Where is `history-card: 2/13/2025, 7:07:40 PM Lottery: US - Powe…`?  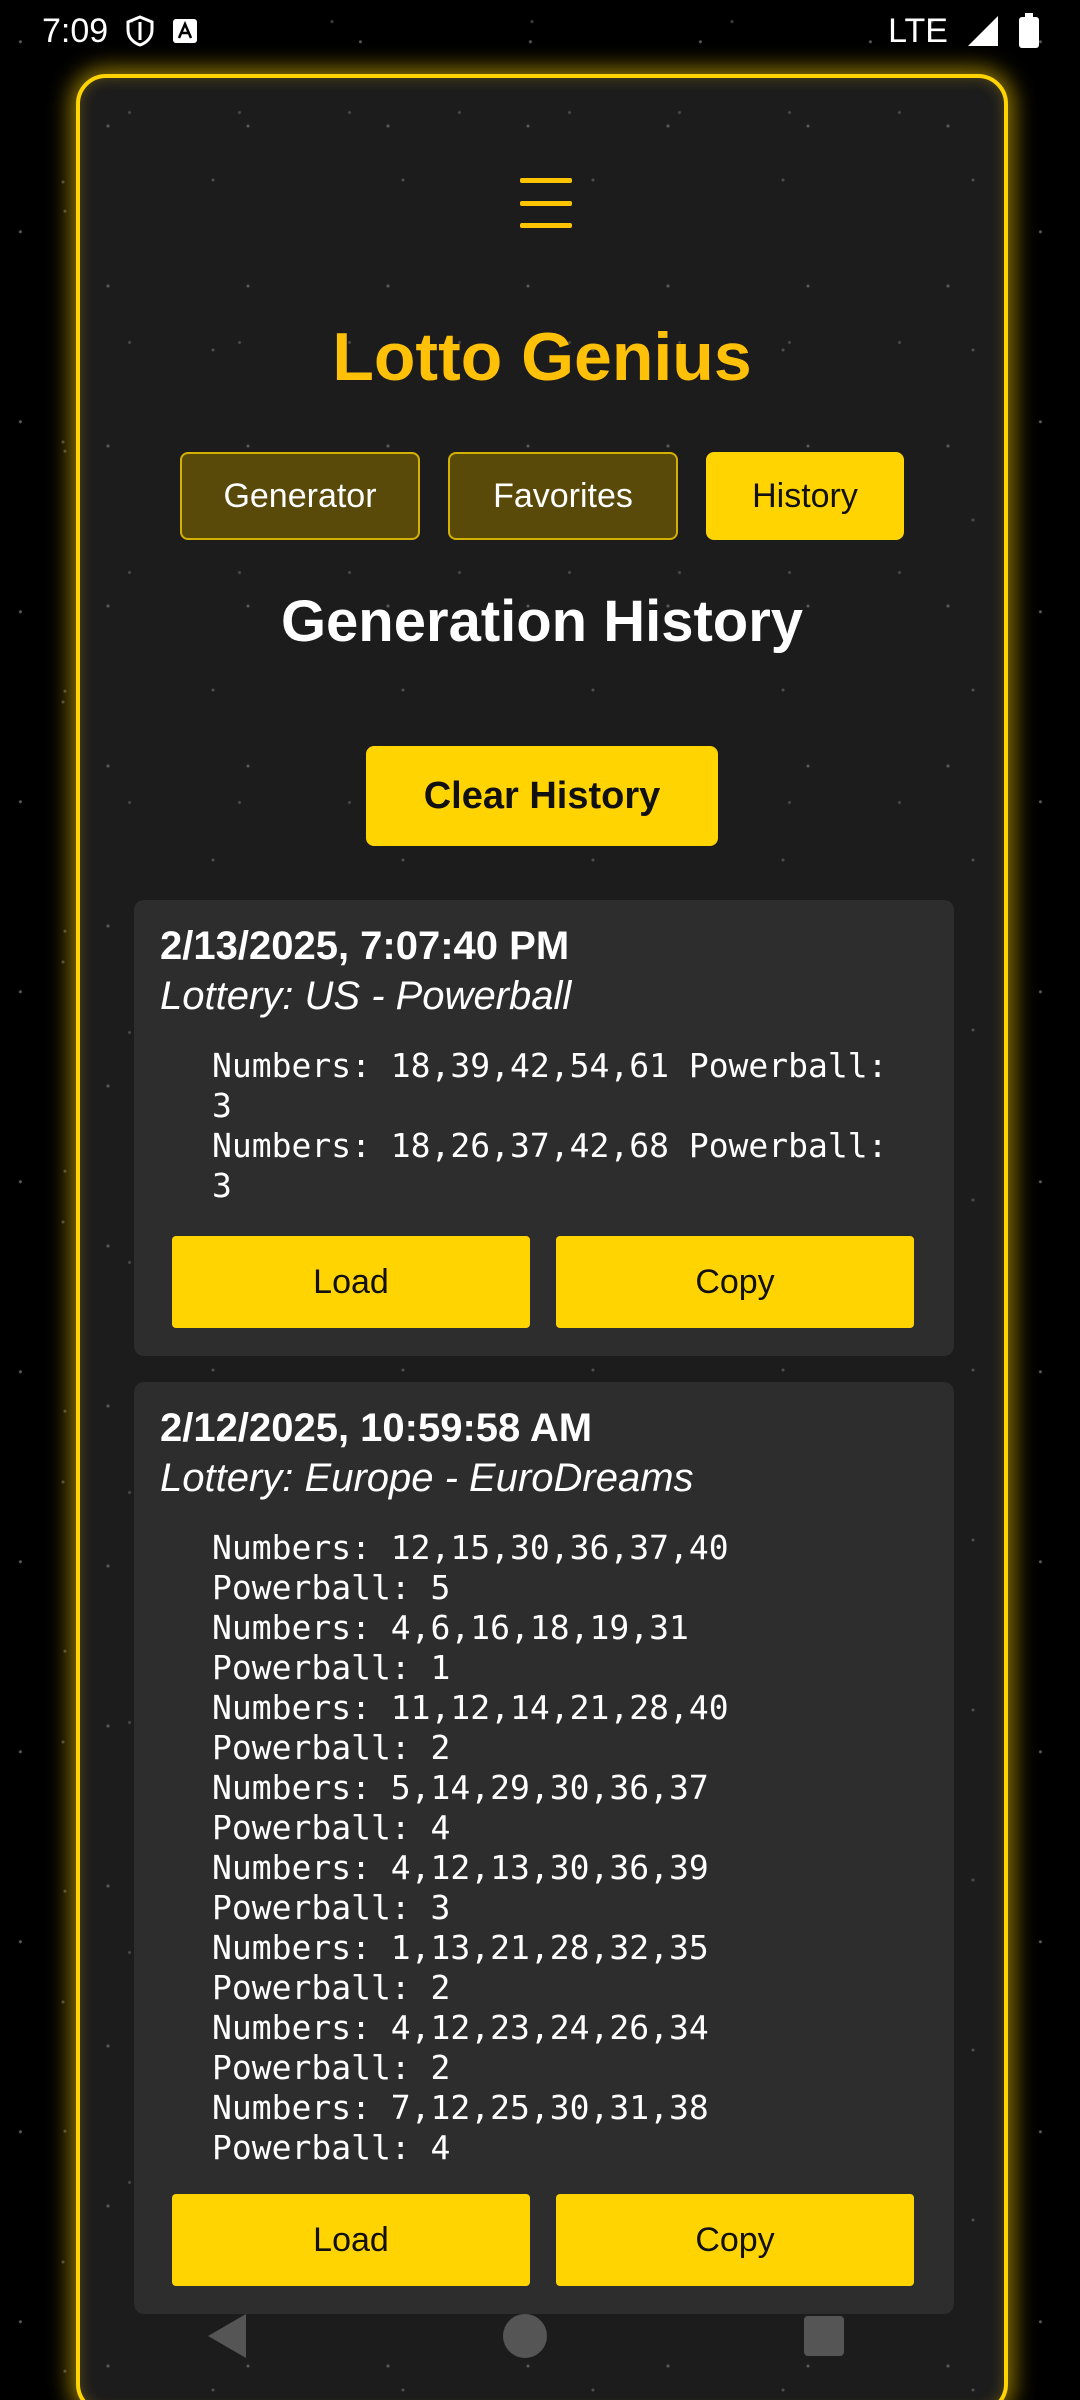
history-card: 2/13/2025, 7:07:40 PM Lottery: US - Powe… is located at coordinates (544, 1128).